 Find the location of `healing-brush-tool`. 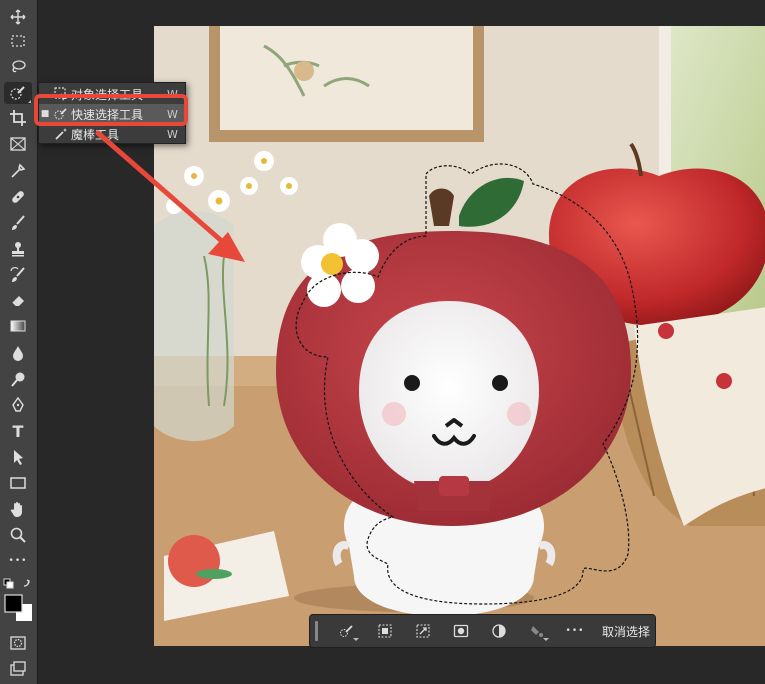

healing-brush-tool is located at coordinates (18, 197).